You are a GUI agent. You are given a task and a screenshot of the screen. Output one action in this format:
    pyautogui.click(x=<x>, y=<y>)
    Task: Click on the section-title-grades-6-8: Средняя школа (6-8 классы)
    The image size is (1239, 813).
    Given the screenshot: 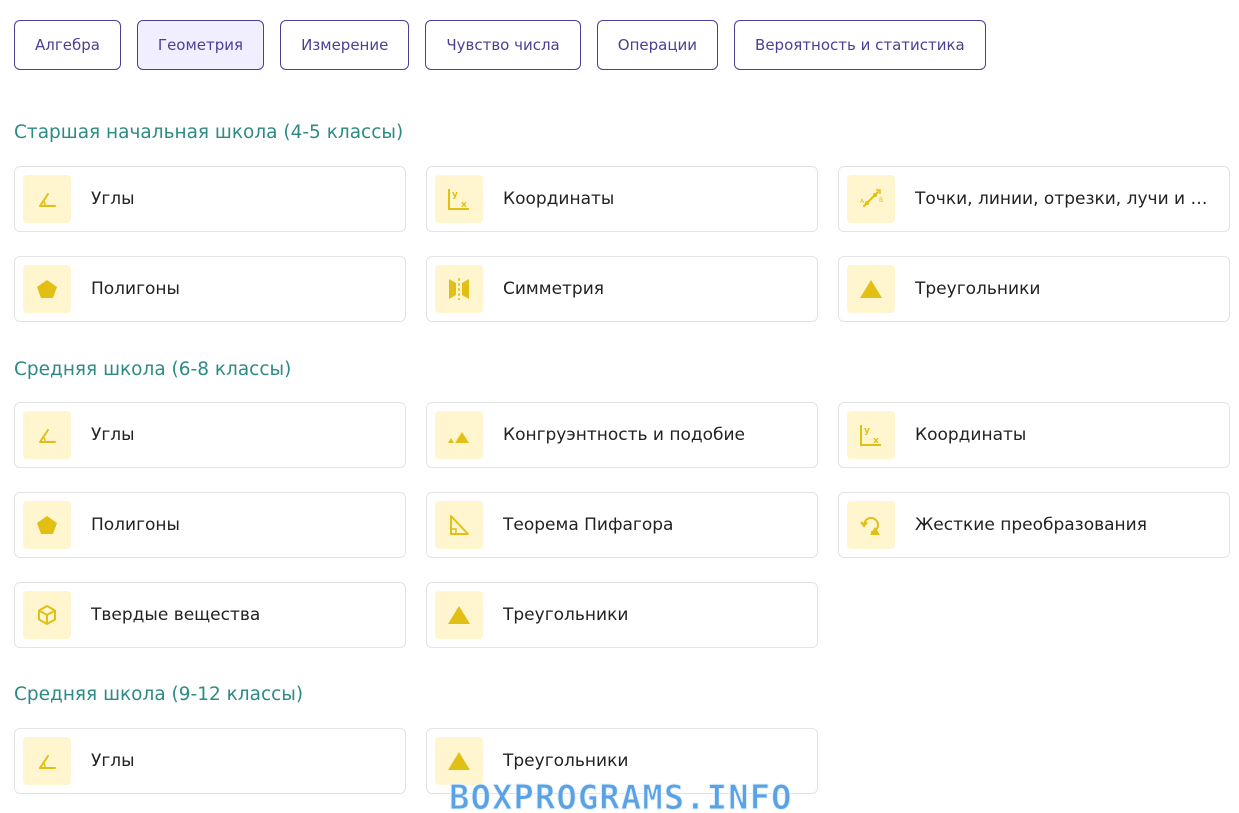 What is the action you would take?
    pyautogui.click(x=153, y=369)
    